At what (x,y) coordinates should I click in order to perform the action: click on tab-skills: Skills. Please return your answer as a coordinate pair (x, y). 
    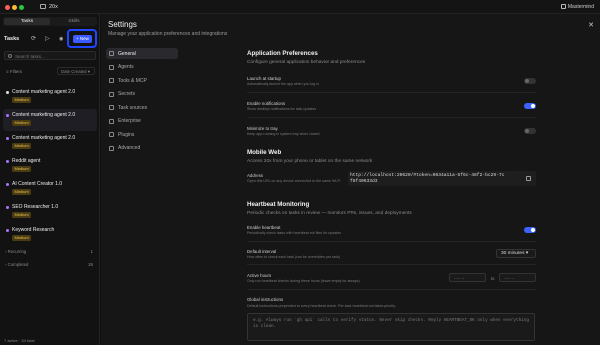
    Looking at the image, I should click on (74, 21).